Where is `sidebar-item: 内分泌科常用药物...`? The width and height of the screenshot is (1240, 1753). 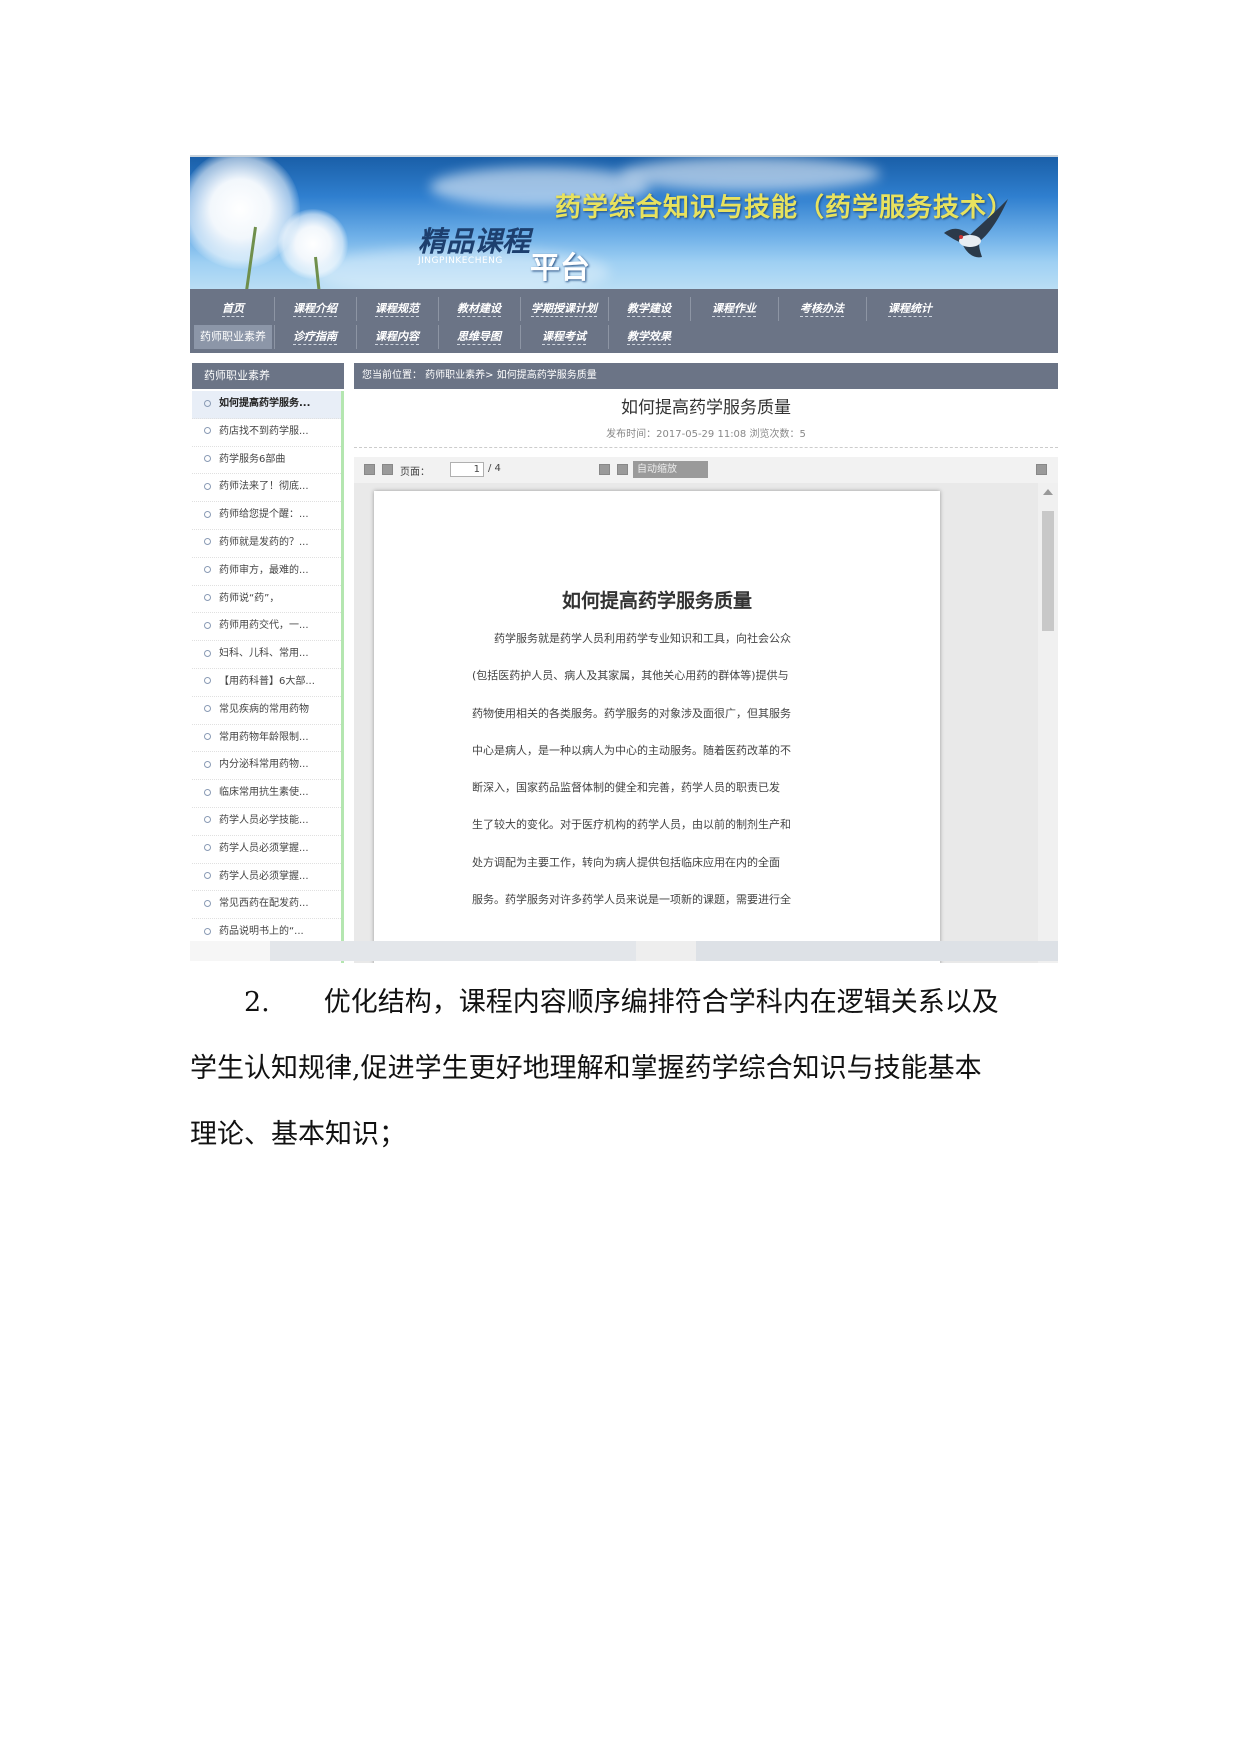
sidebar-item: 内分泌科常用药物... is located at coordinates (266, 766).